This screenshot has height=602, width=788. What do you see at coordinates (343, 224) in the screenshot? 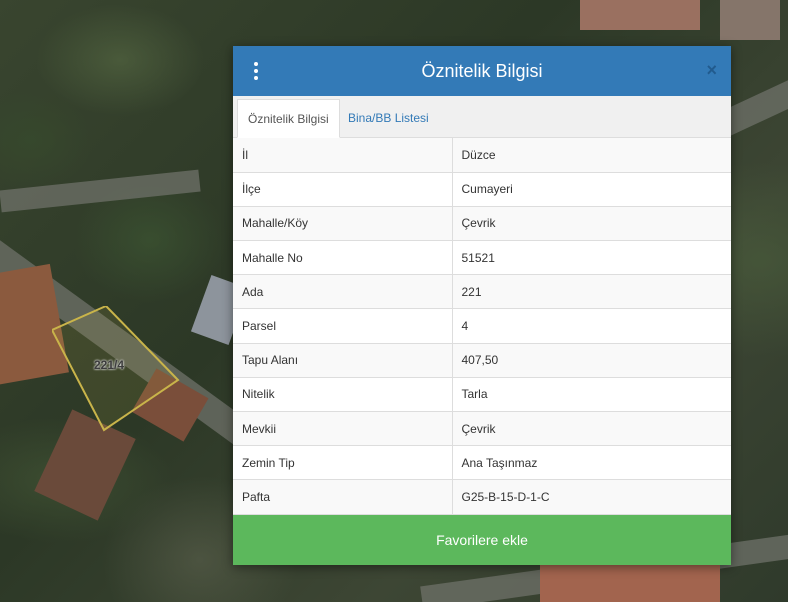
I see `attribute-key: Mahalle/Köy` at bounding box center [343, 224].